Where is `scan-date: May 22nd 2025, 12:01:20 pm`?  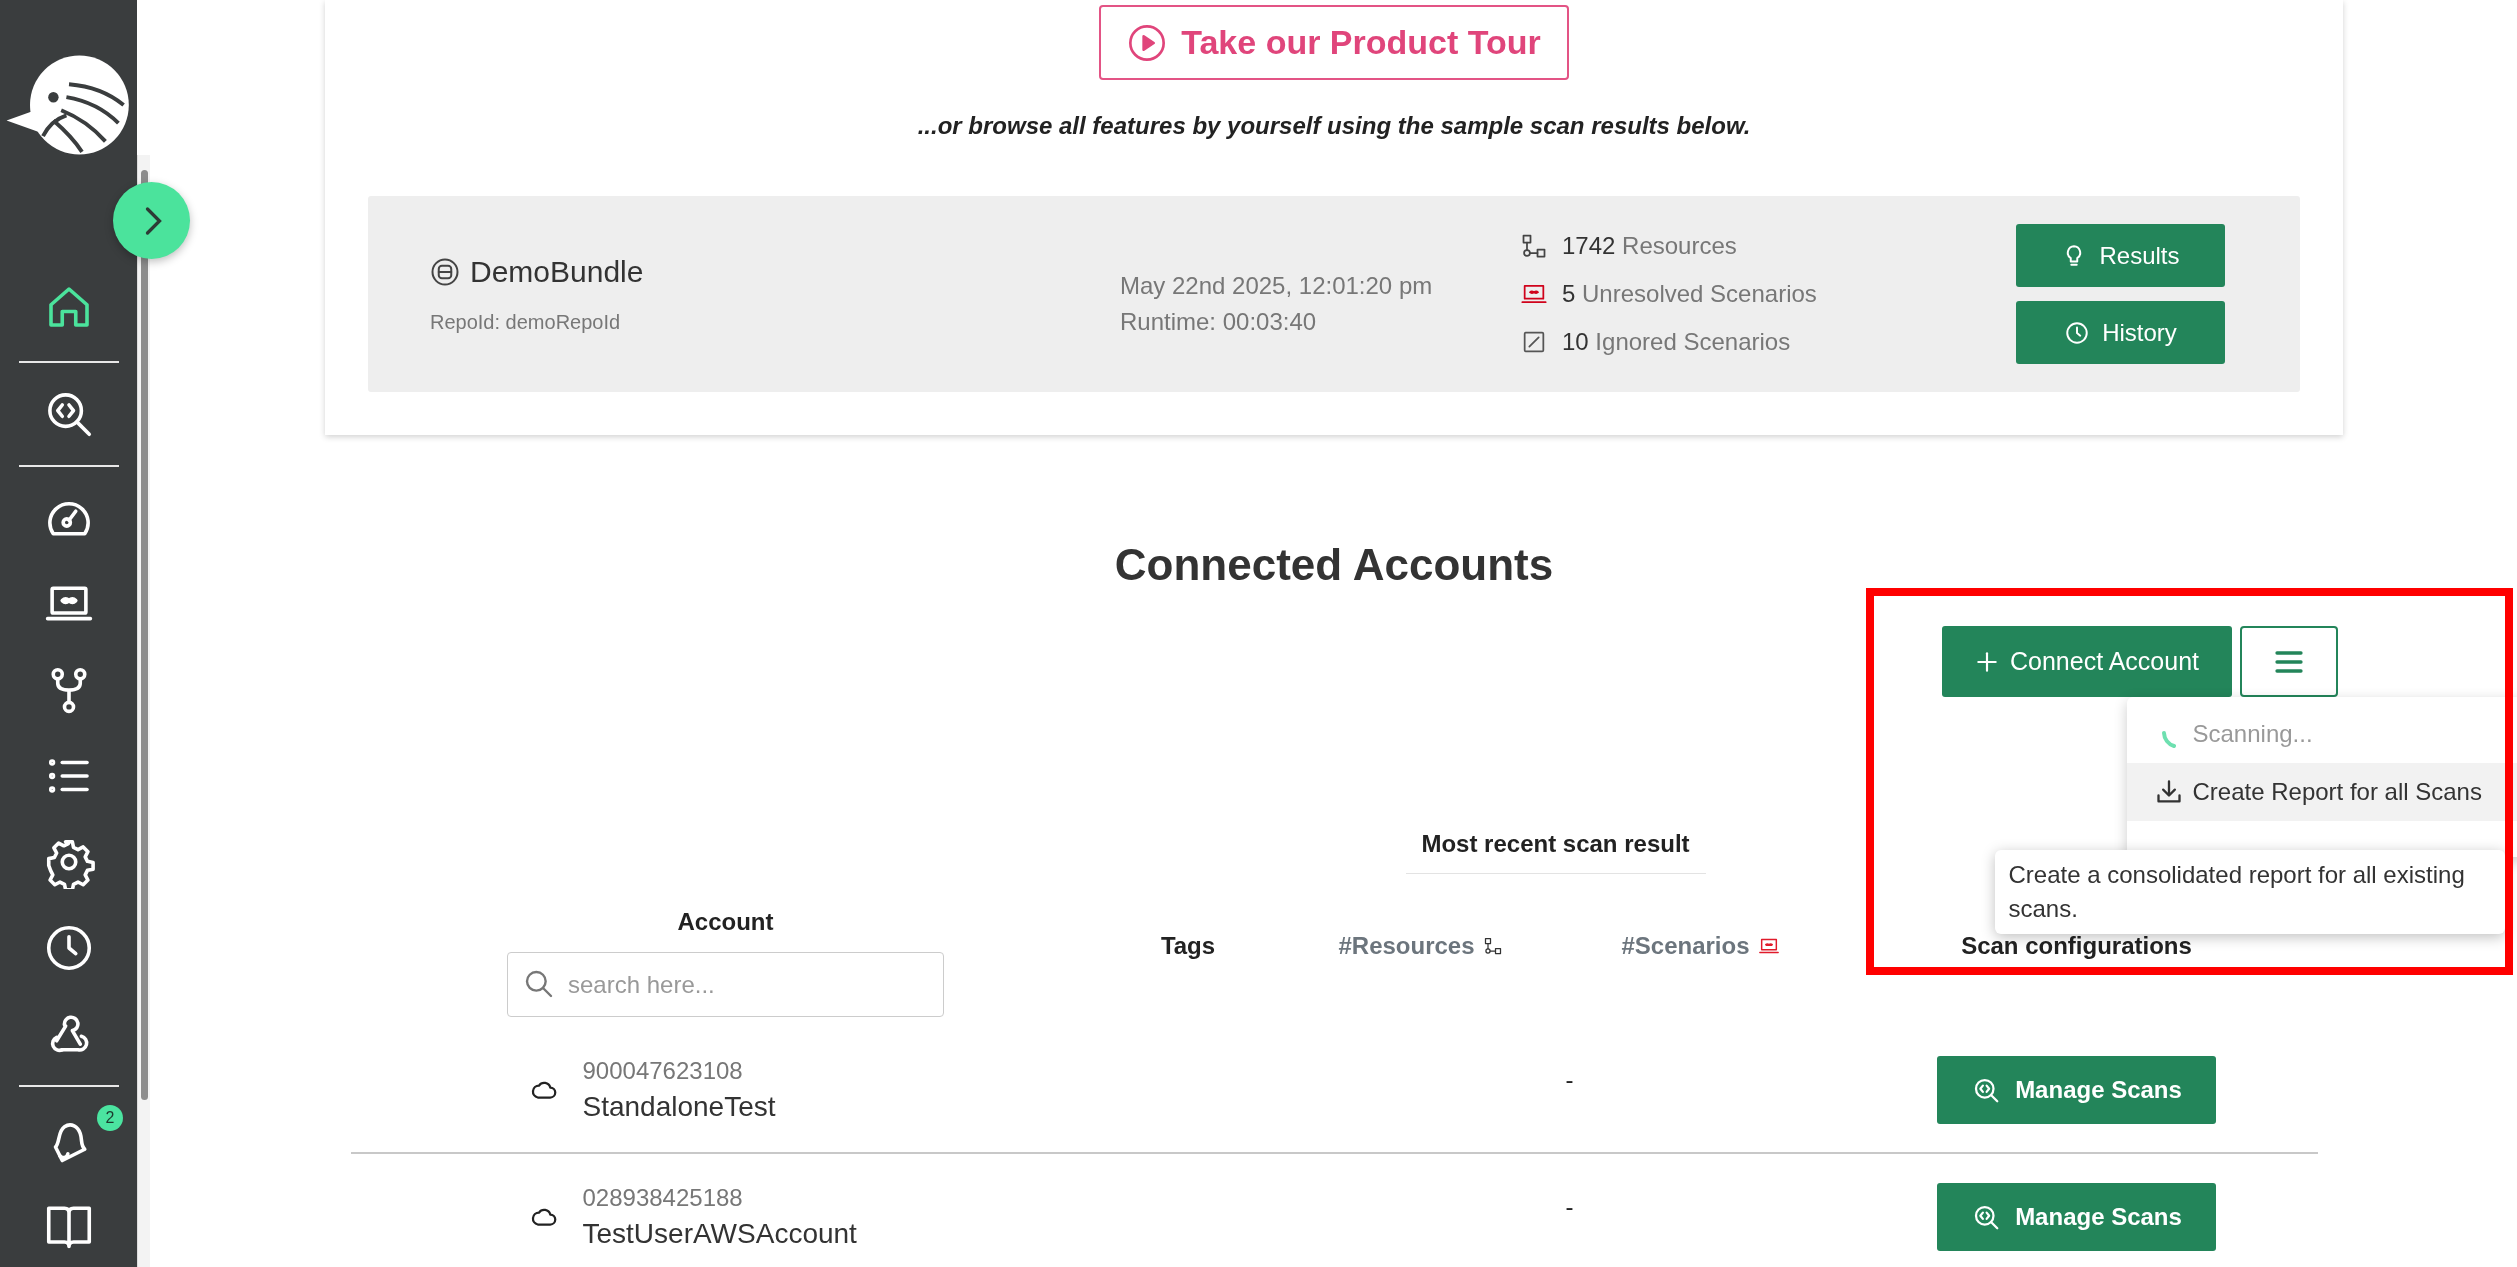 scan-date: May 22nd 2025, 12:01:20 pm is located at coordinates (1277, 286).